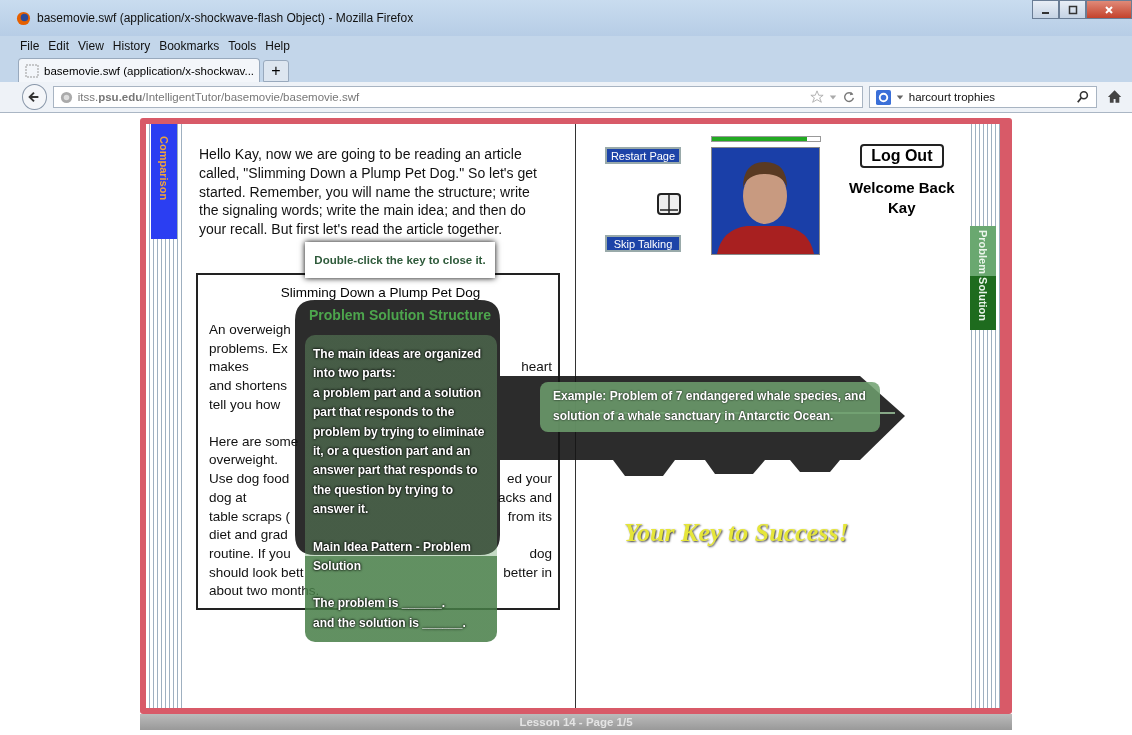 The image size is (1132, 735). Describe the element at coordinates (983, 278) in the screenshot. I see `problem-solution-tab: Problem Solution` at that location.